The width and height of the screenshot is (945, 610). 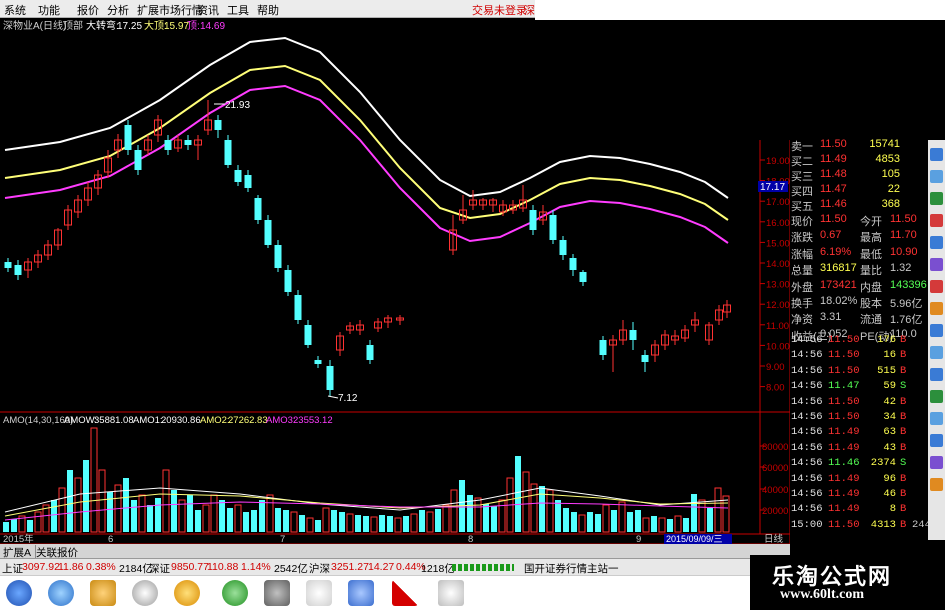 What do you see at coordinates (838, 268) in the screenshot?
I see `stat-value: 316817` at bounding box center [838, 268].